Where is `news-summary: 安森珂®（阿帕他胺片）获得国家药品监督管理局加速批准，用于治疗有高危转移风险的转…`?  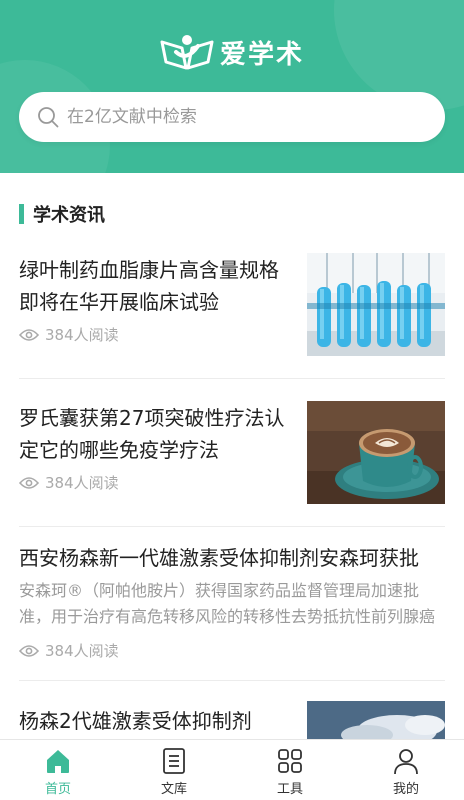 news-summary: 安森珂®（阿帕他胺片）获得国家药品监督管理局加速批准，用于治疗有高危转移风险的转… is located at coordinates (227, 603).